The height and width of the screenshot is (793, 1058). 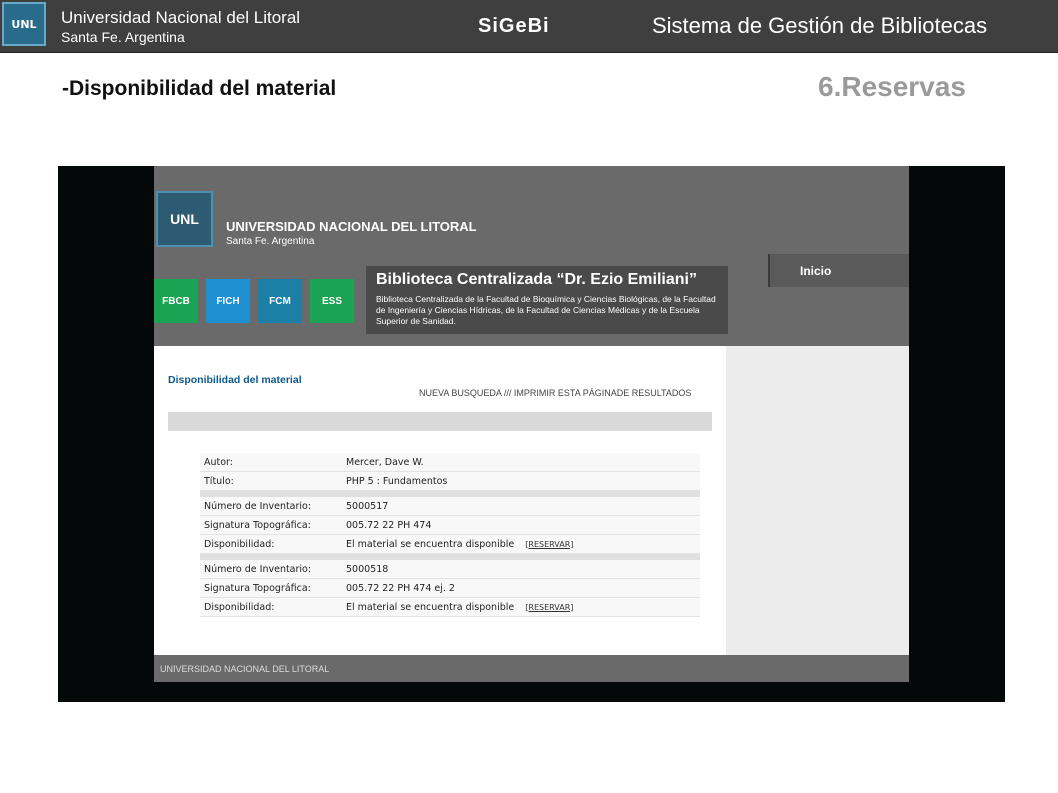 I want to click on author-row: Autor: Mercer, Dave W., so click(x=450, y=462).